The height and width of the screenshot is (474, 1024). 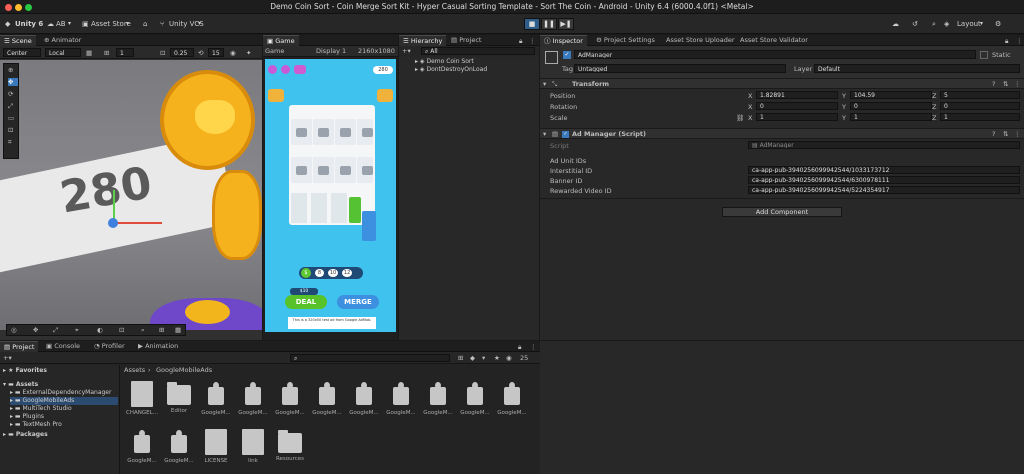 What do you see at coordinates (63, 52) in the screenshot?
I see `pivot-local-dropdown: Local` at bounding box center [63, 52].